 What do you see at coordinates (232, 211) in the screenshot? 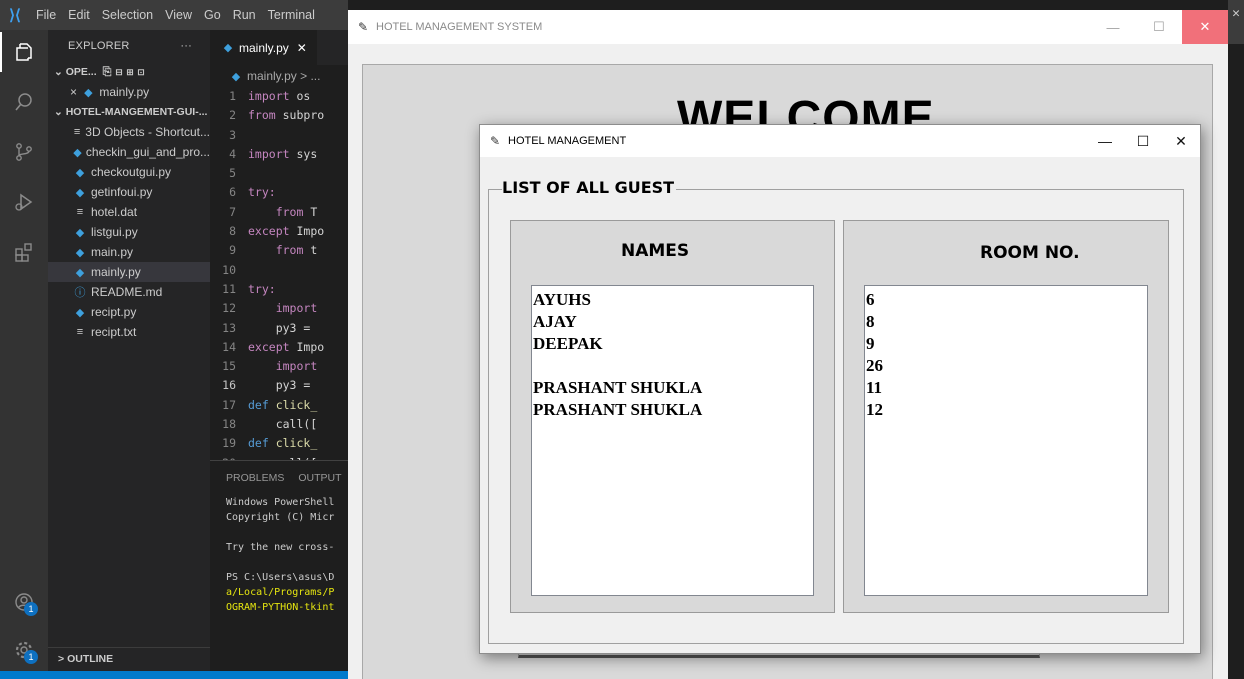
I see `line-number: 7` at bounding box center [232, 211].